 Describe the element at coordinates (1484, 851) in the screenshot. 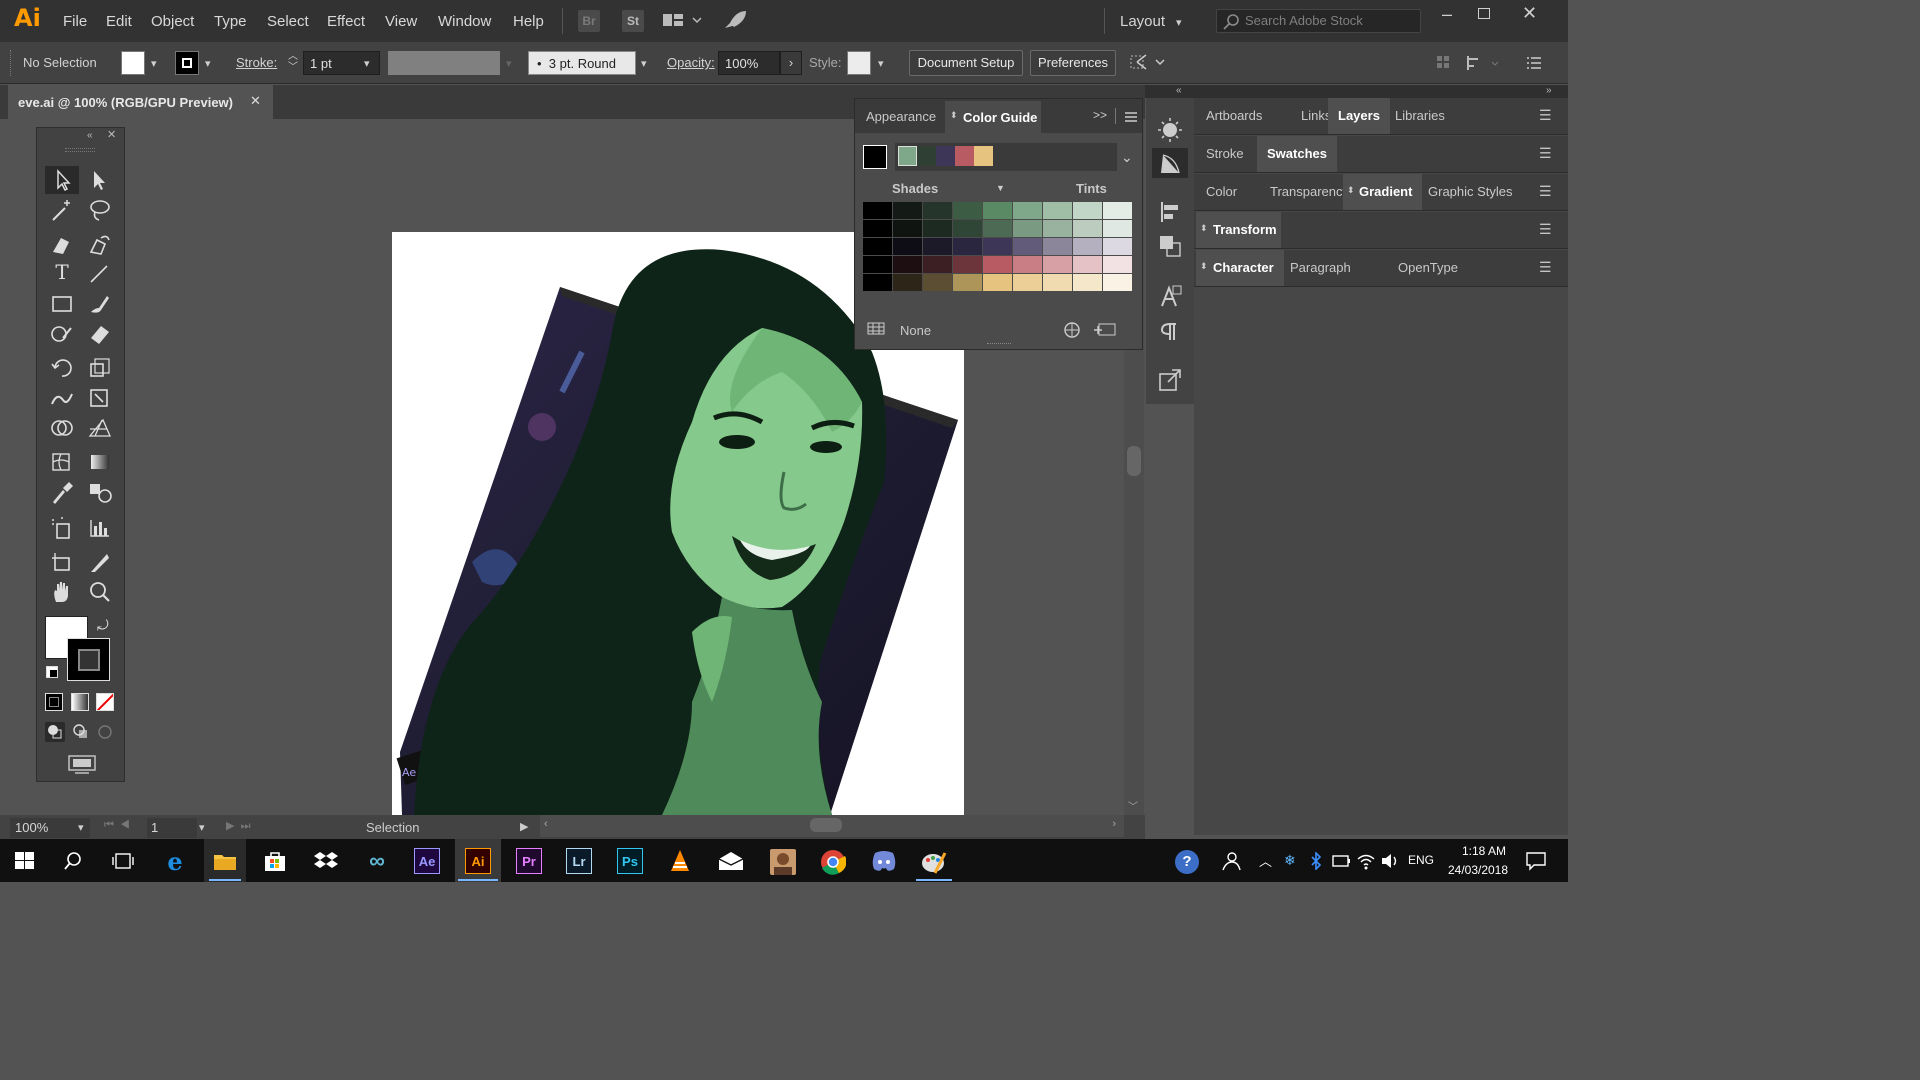

I see `clock-time: 1:18 AM` at that location.